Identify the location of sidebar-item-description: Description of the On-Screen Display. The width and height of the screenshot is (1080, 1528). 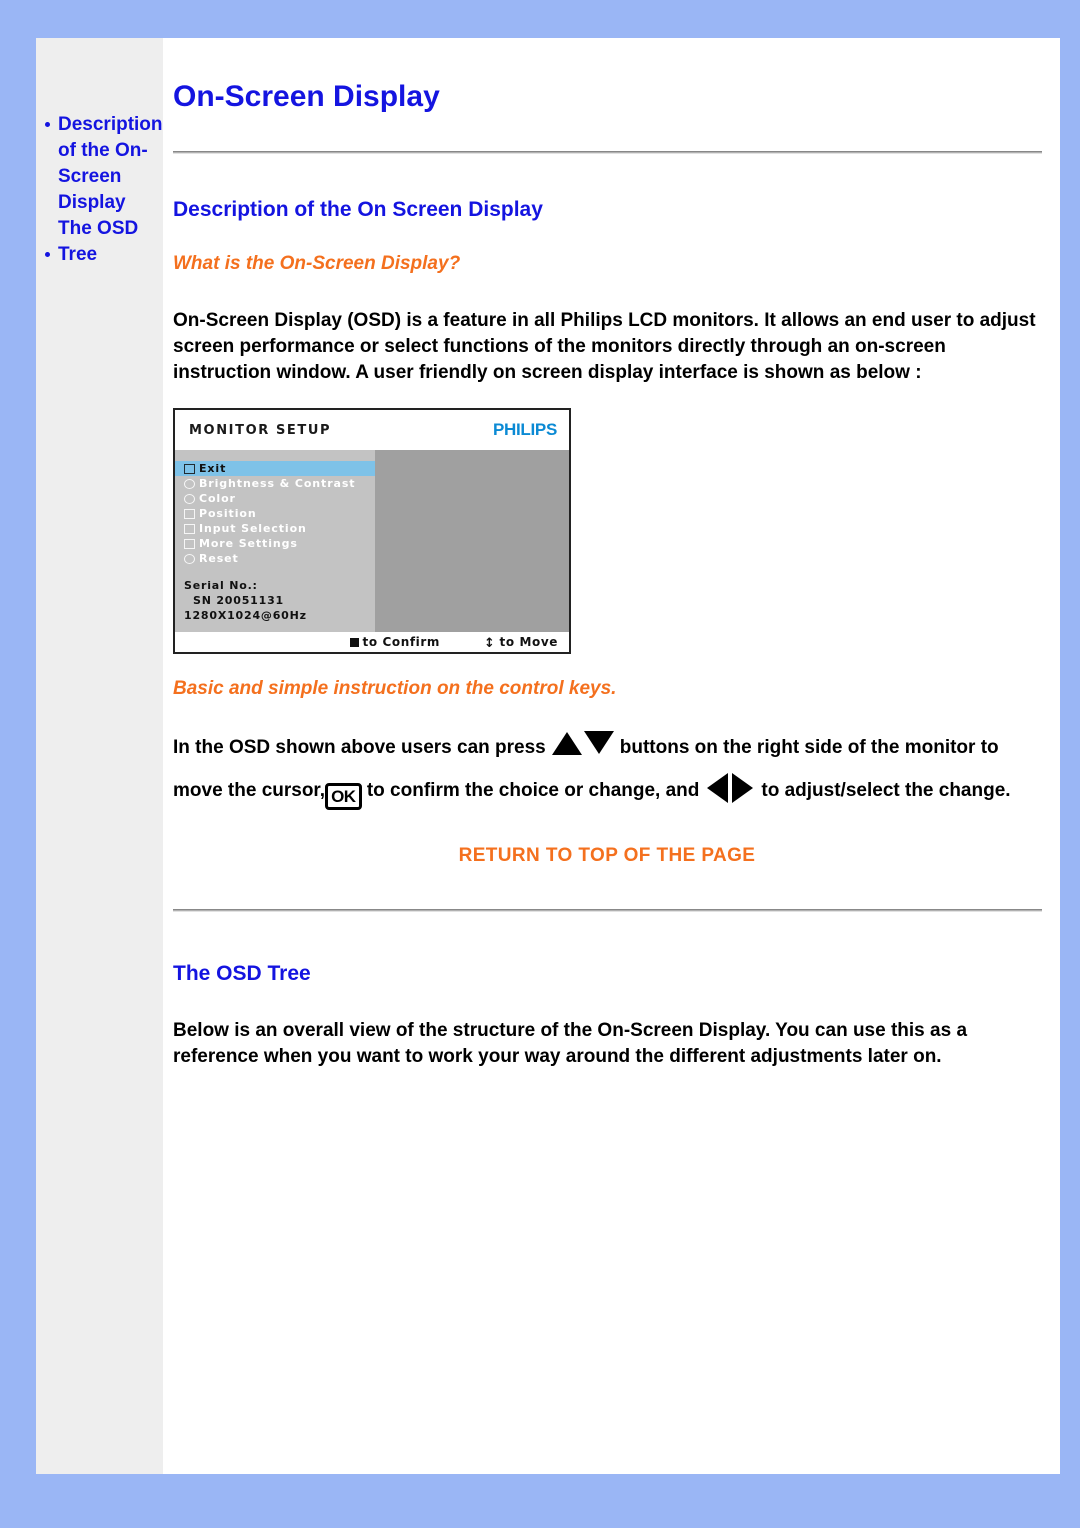
(99, 164).